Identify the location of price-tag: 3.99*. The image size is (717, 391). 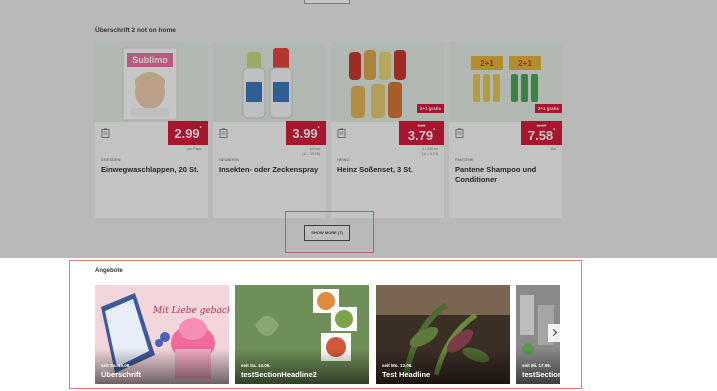
(306, 133).